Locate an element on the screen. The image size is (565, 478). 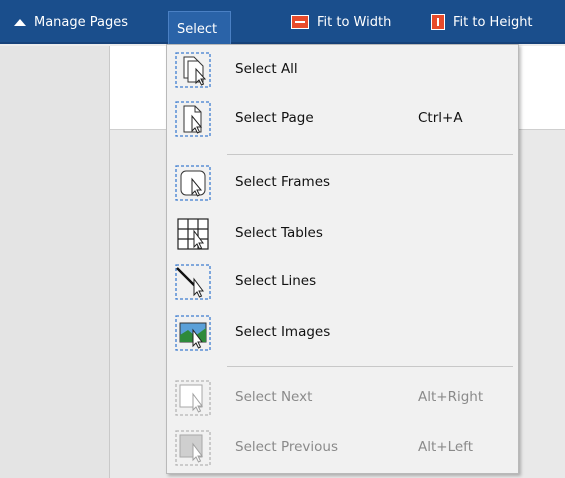
menu-item-select-images: Select Images is located at coordinates (342, 333).